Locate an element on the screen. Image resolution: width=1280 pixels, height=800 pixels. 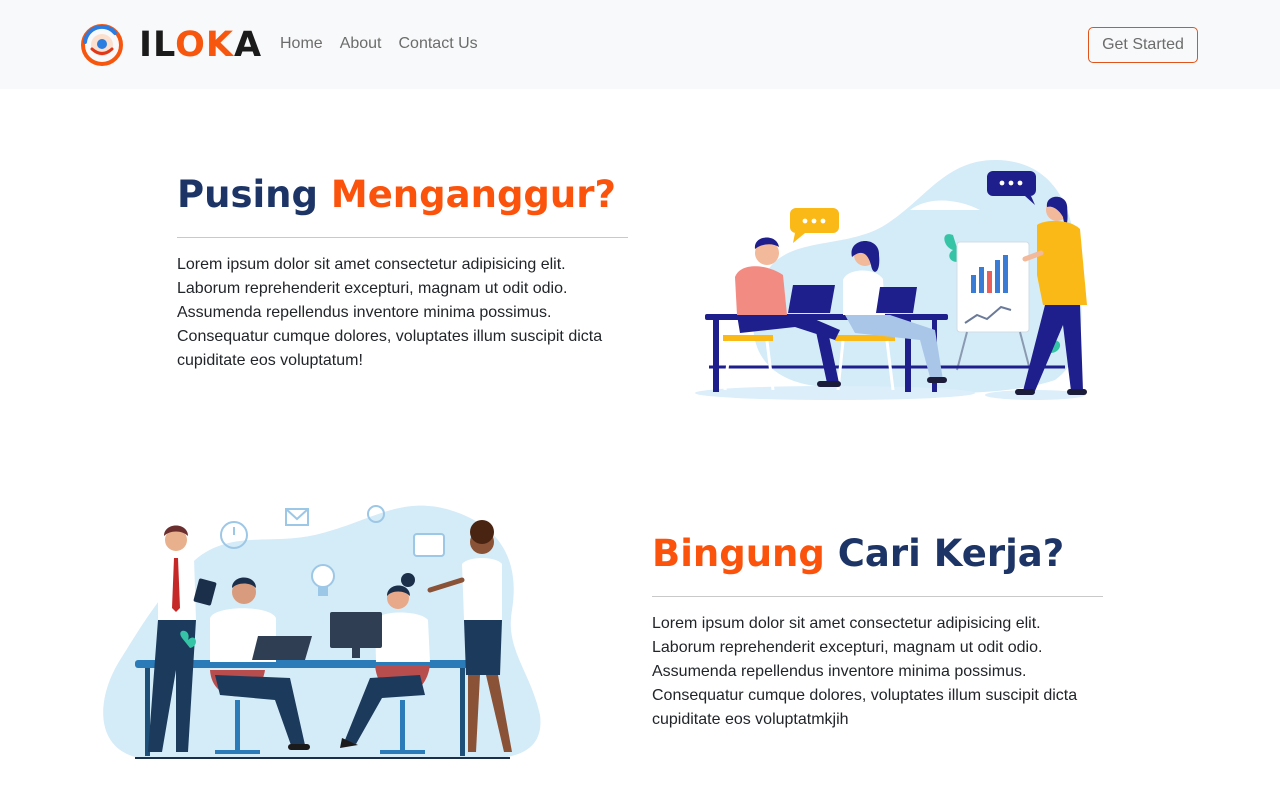
office-coworking-illustration is located at coordinates (322, 632).